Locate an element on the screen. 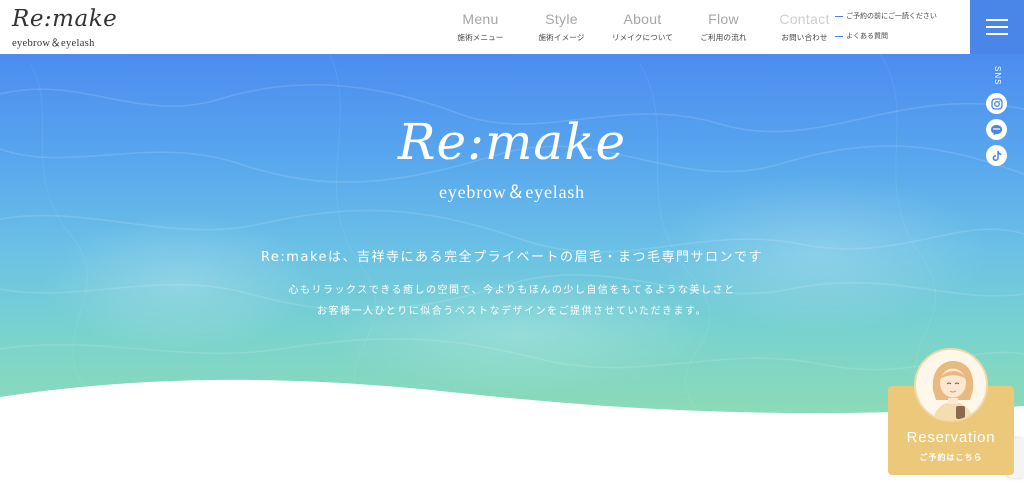  hero-logo-wordmark: Re:make is located at coordinates (512, 142).